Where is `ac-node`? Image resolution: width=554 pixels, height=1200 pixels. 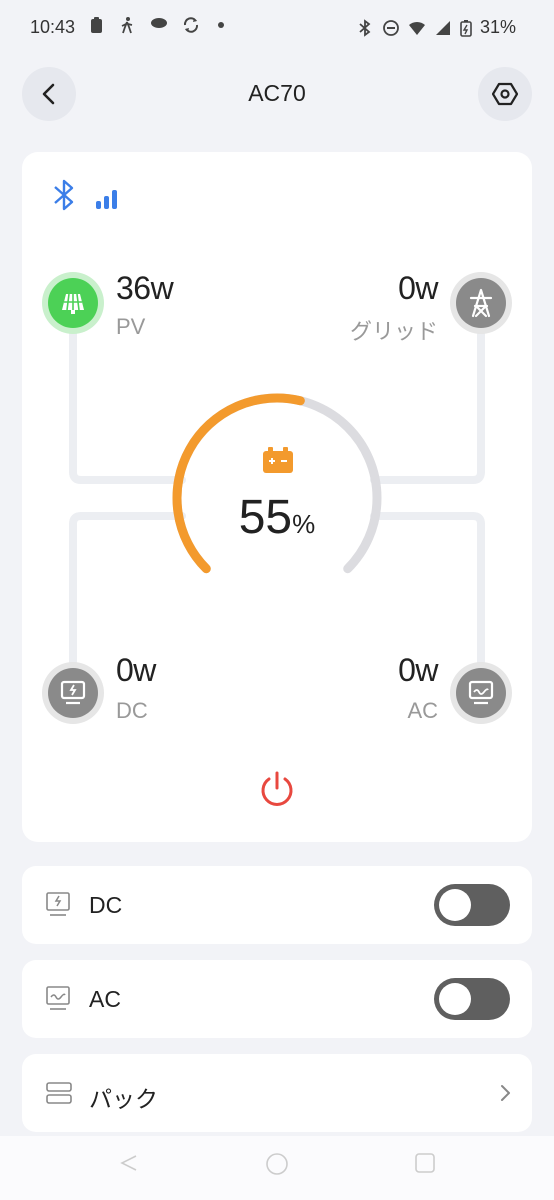
ac-node is located at coordinates (481, 693).